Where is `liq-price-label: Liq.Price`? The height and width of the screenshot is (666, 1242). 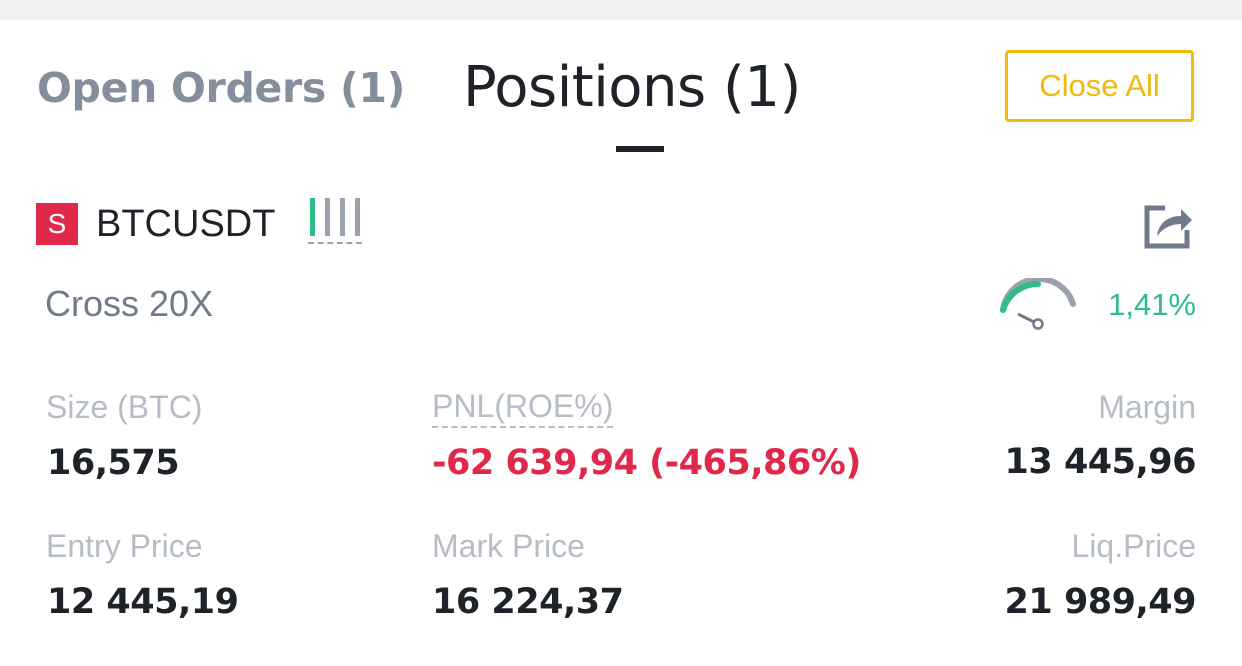
liq-price-label: Liq.Price is located at coordinates (1134, 546).